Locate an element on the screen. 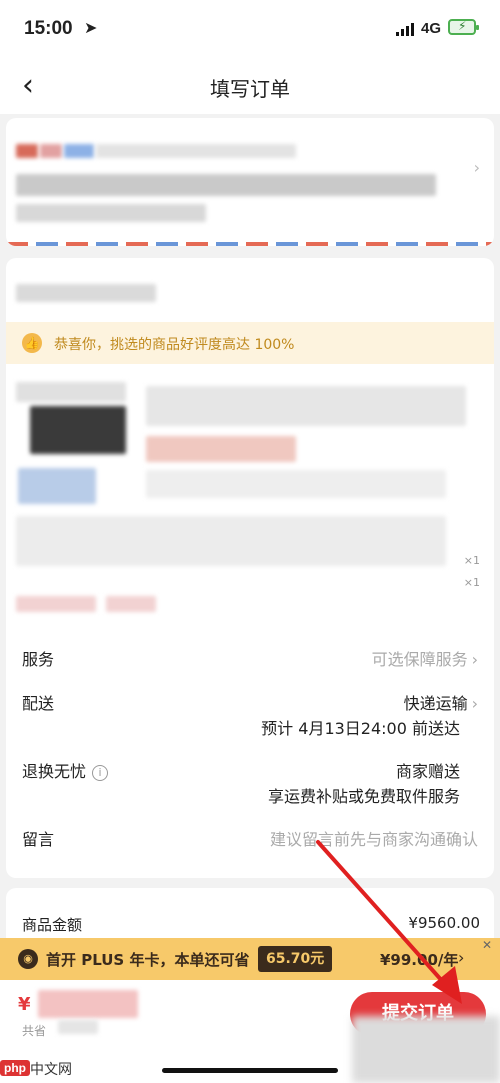 This screenshot has height=1083, width=500. plus-icon: ◉ is located at coordinates (28, 959).